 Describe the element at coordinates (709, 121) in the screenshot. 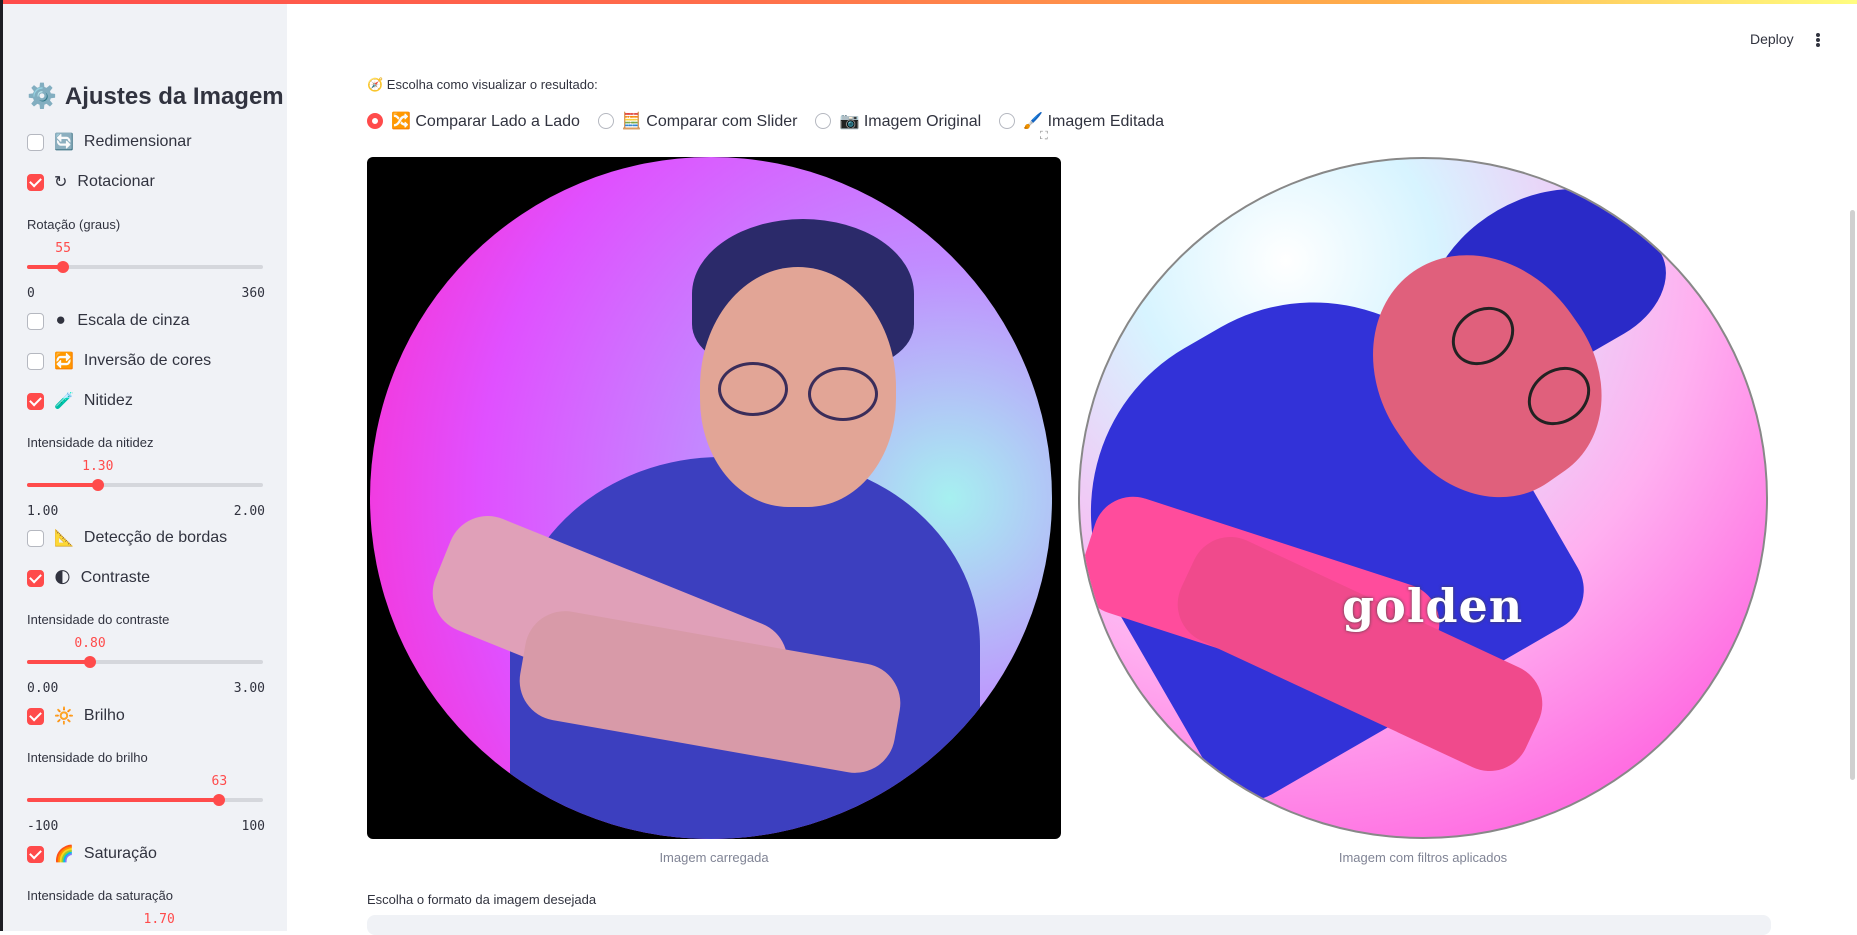

I see `radio-label: 🧮 Comparar com Slider` at that location.